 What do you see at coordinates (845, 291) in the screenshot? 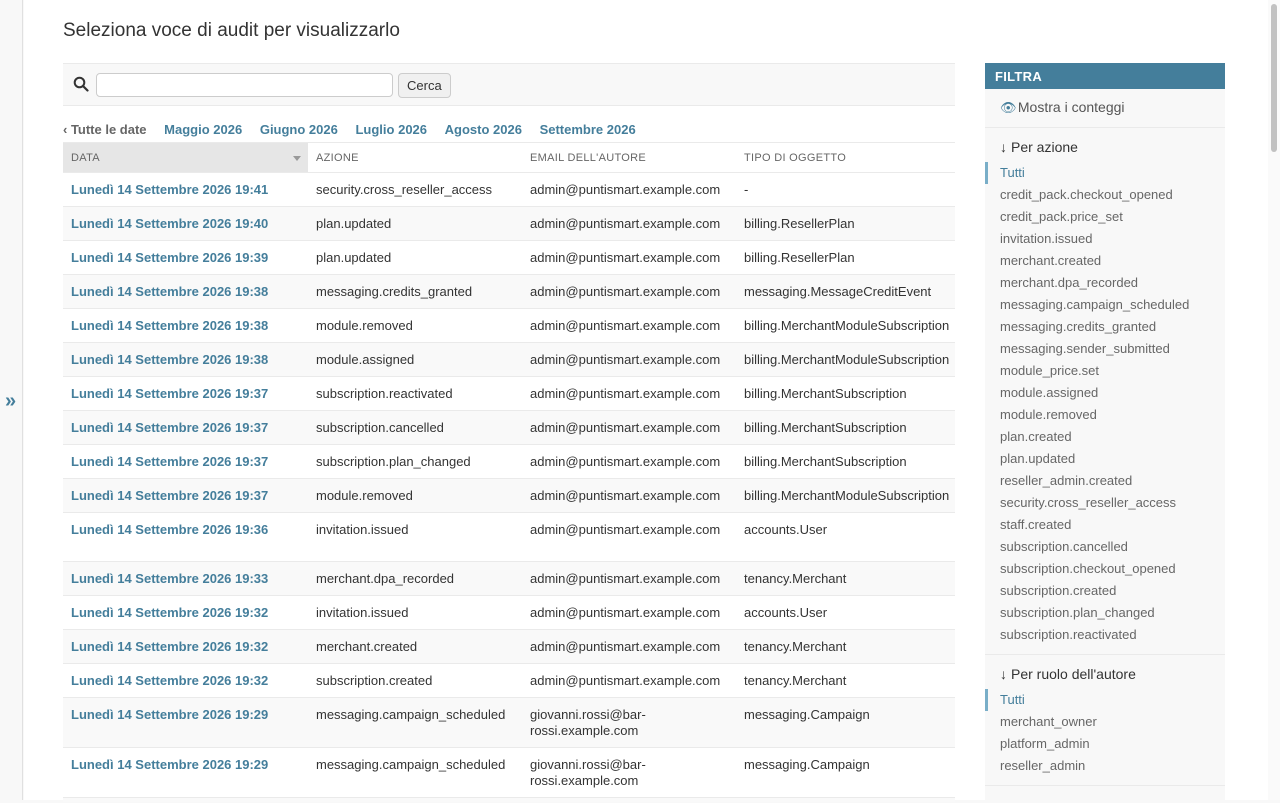
I see `cell-type: messaging.MessageCreditEvent` at bounding box center [845, 291].